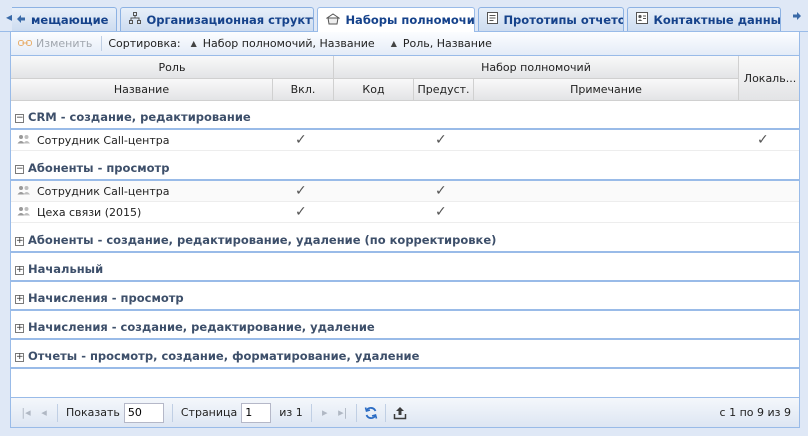 The height and width of the screenshot is (436, 808). What do you see at coordinates (256, 412) in the screenshot?
I see `page-number-input` at bounding box center [256, 412].